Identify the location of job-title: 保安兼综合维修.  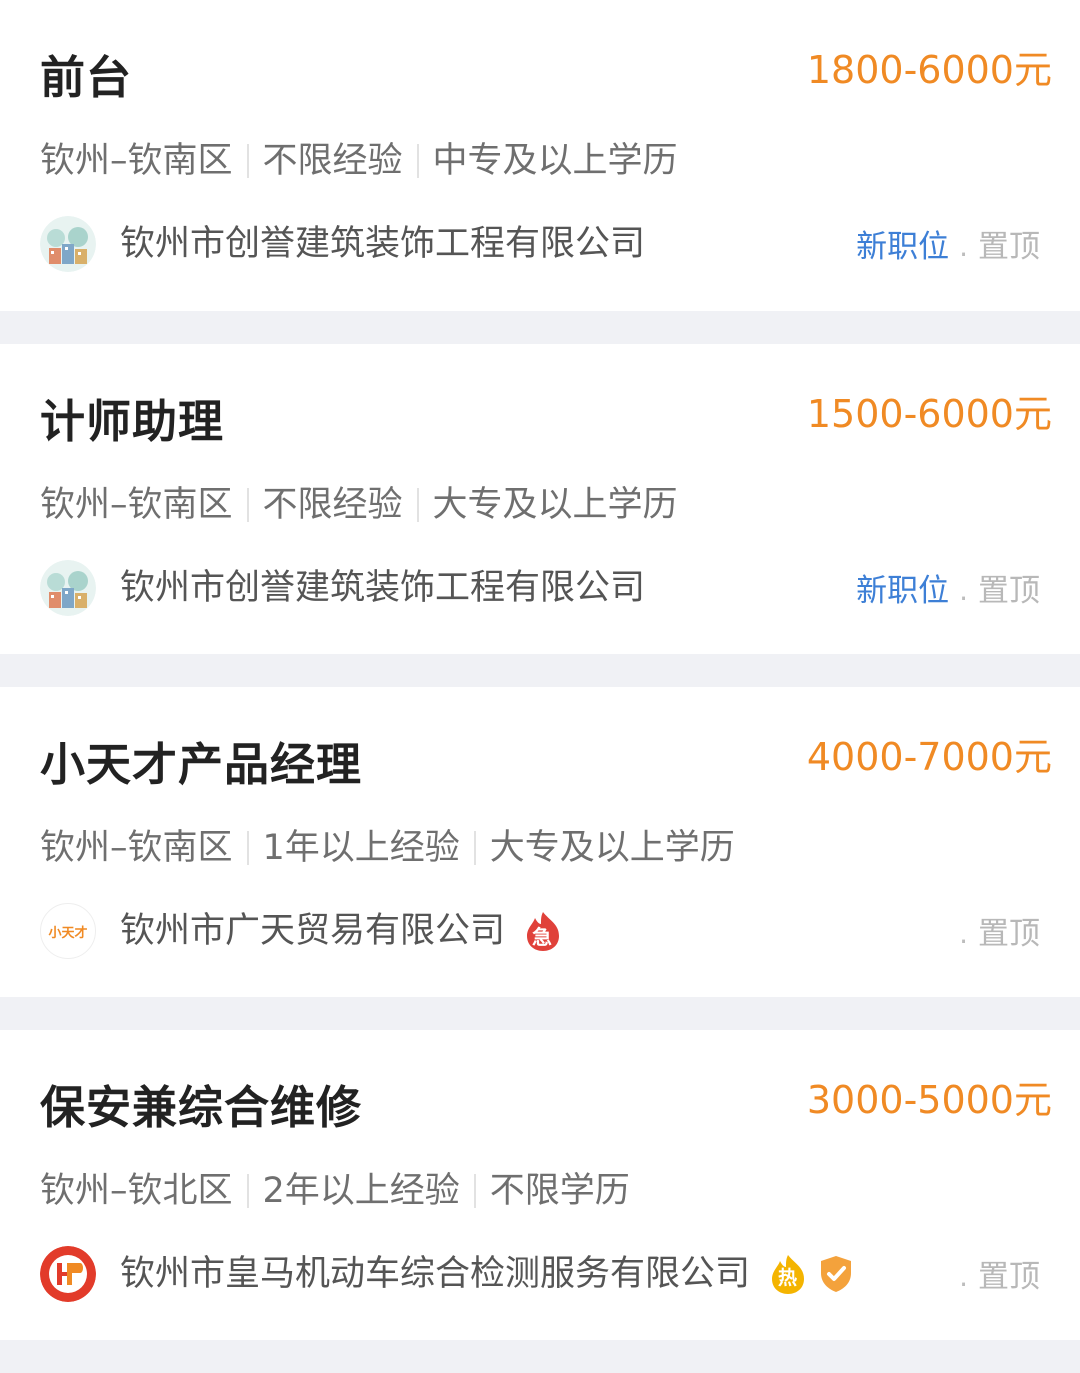
(201, 1107).